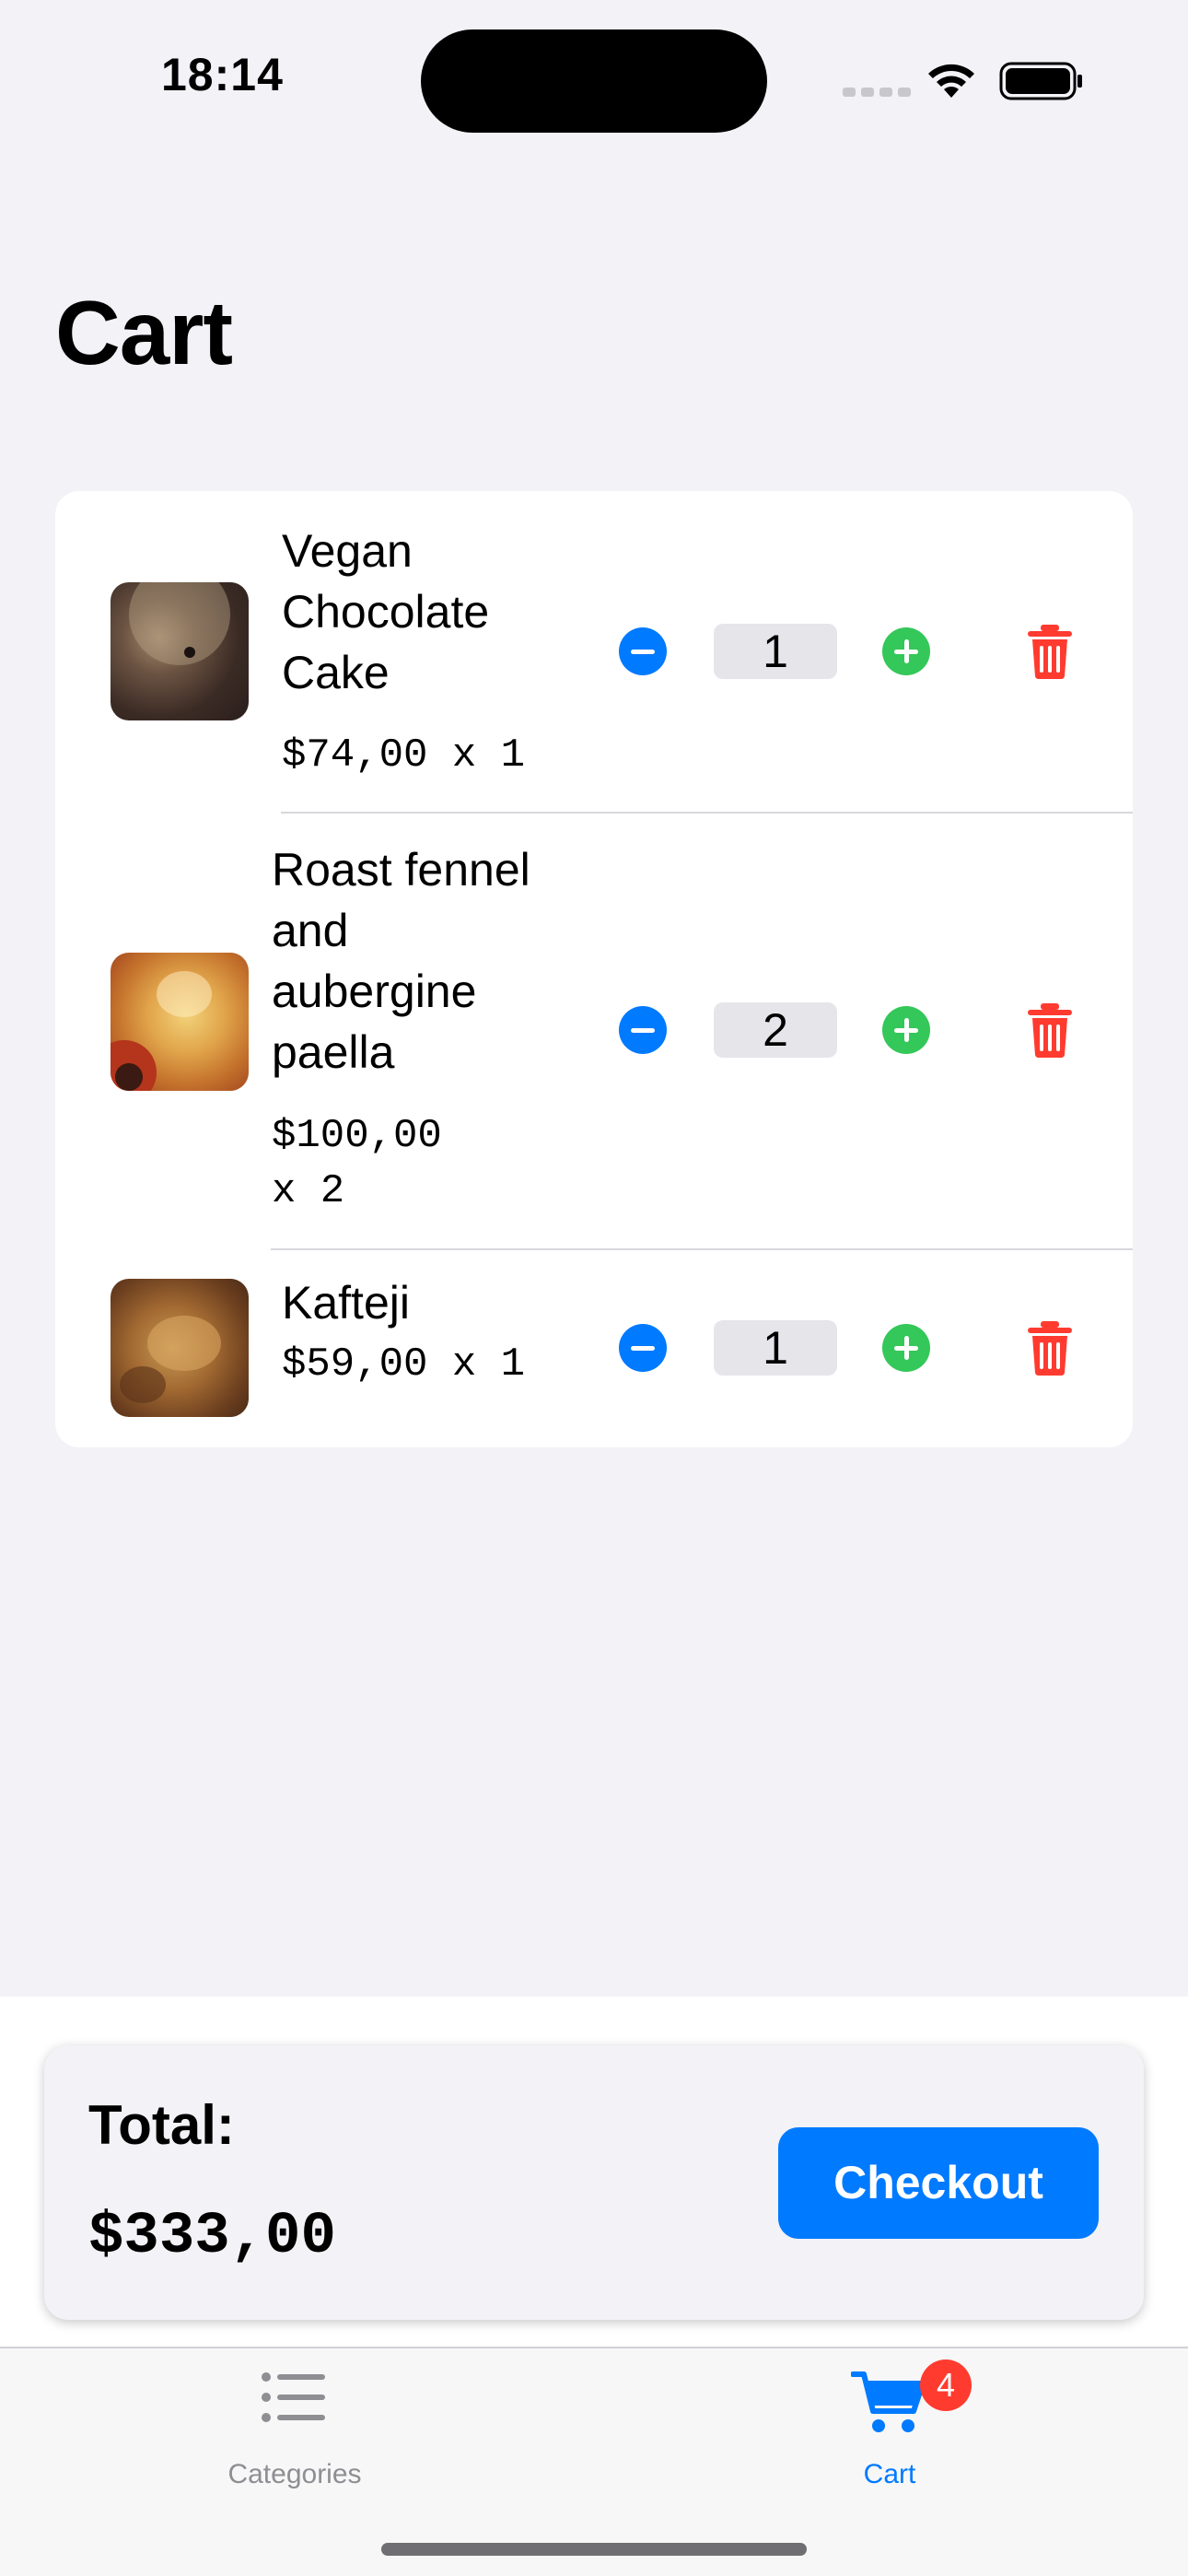 The width and height of the screenshot is (1188, 2576). Describe the element at coordinates (346, 1303) in the screenshot. I see `item-name: Kafteji` at that location.